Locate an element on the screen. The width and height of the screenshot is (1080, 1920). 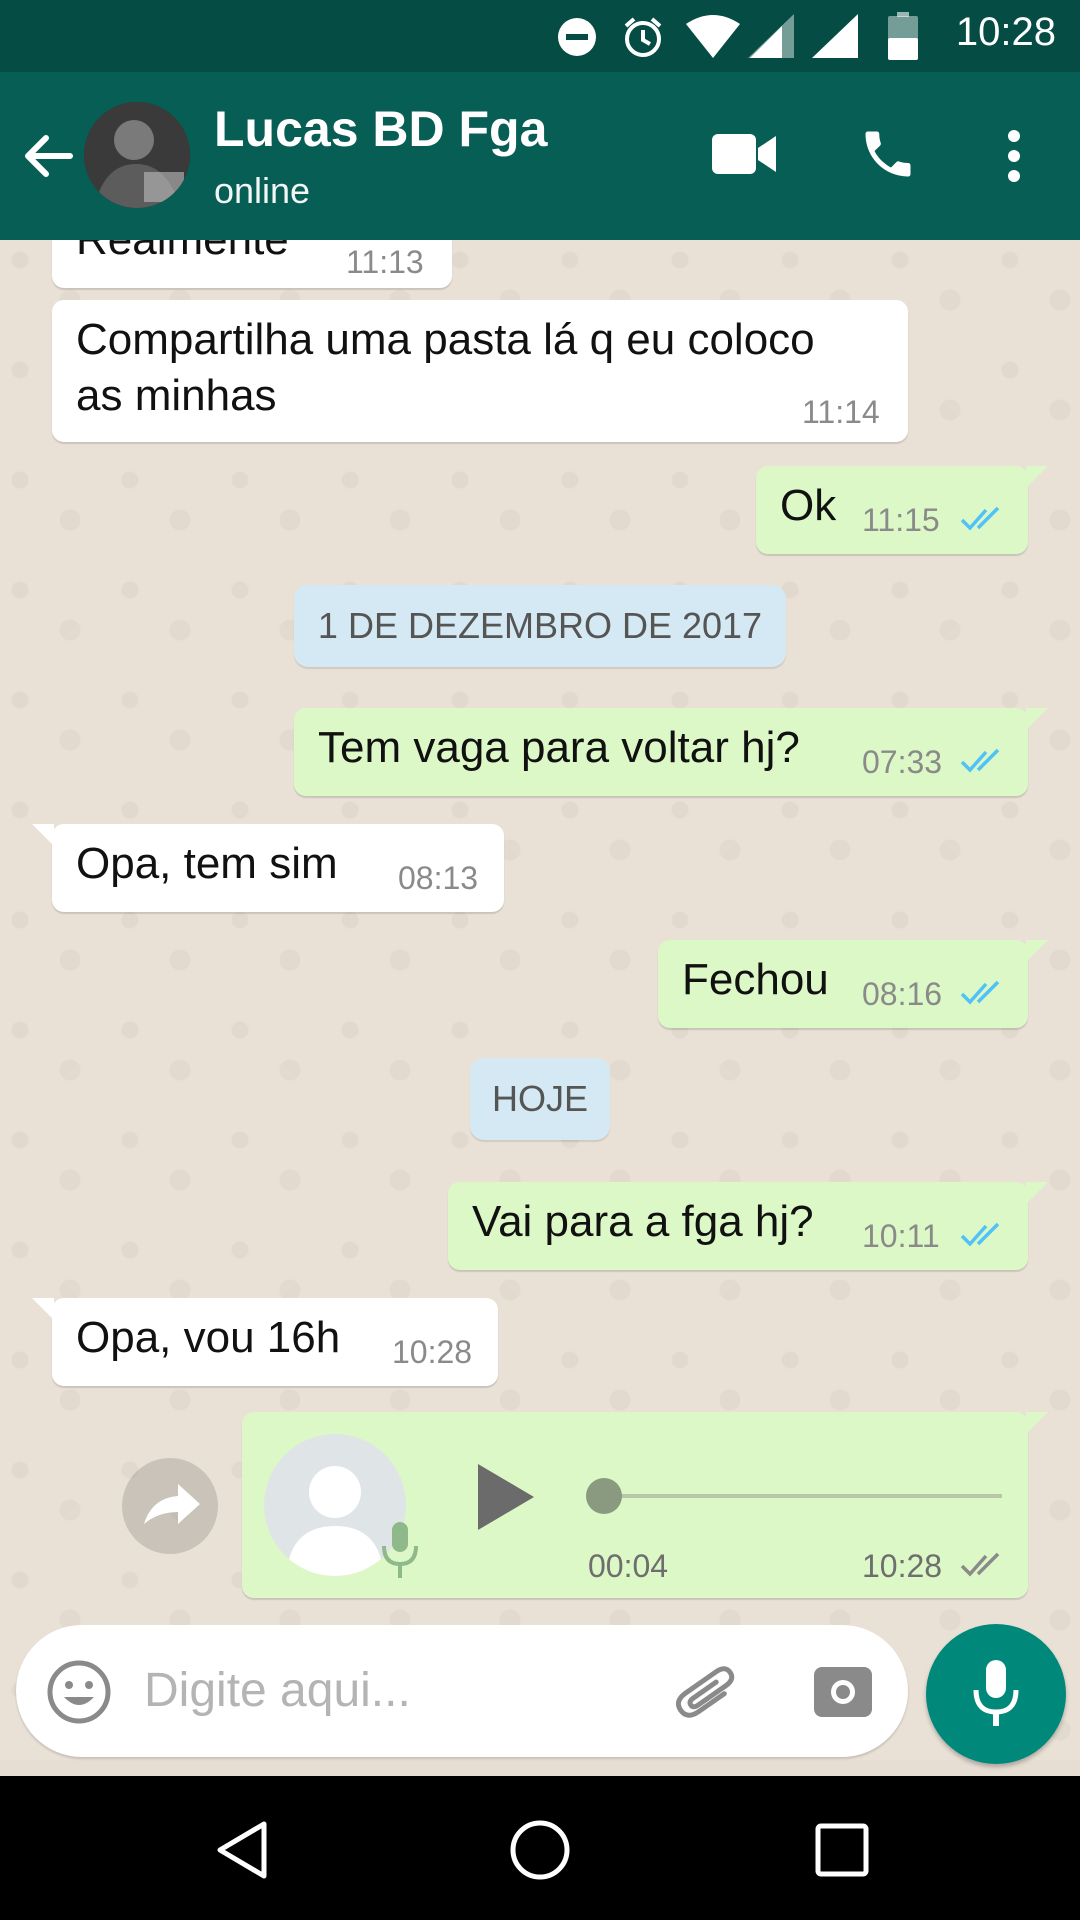
forward-icon is located at coordinates (172, 1504).